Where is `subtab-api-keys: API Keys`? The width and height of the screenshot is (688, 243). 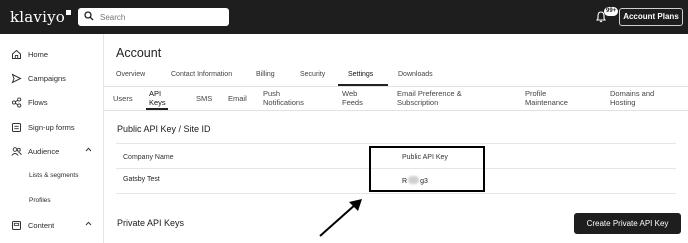 subtab-api-keys: API Keys is located at coordinates (157, 98).